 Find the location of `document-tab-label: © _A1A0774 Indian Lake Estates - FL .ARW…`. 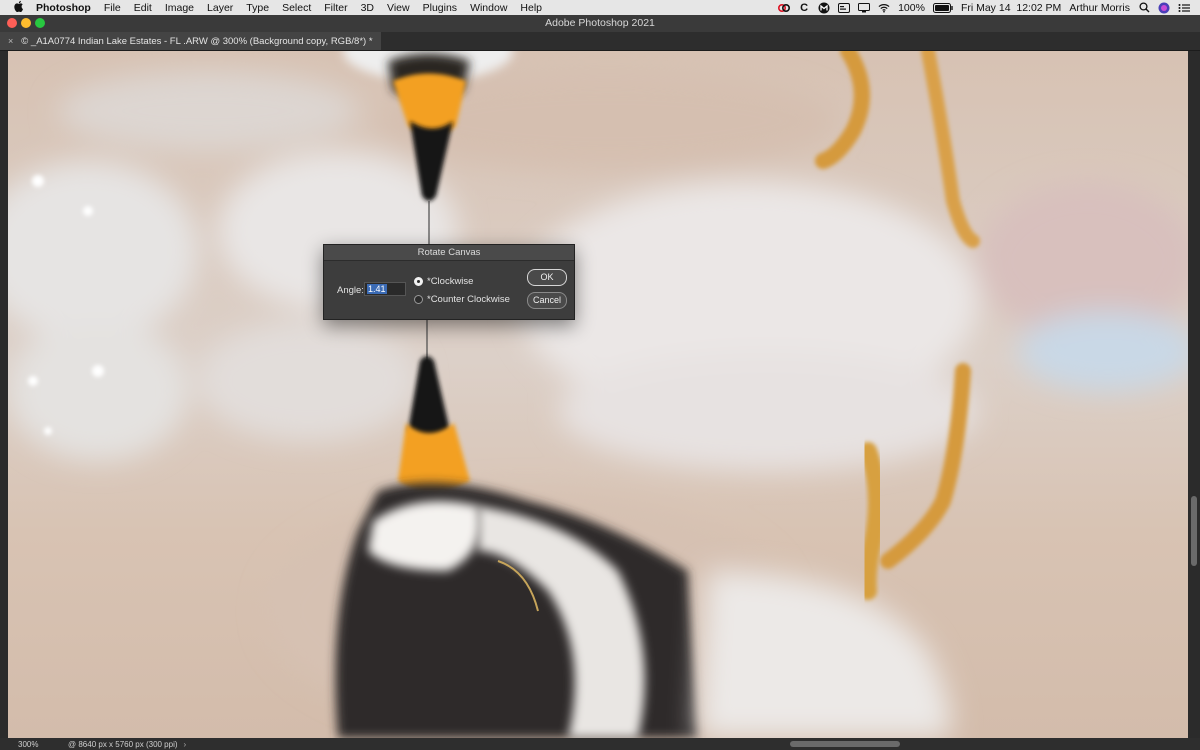

document-tab-label: © _A1A0774 Indian Lake Estates - FL .ARW… is located at coordinates (197, 41).